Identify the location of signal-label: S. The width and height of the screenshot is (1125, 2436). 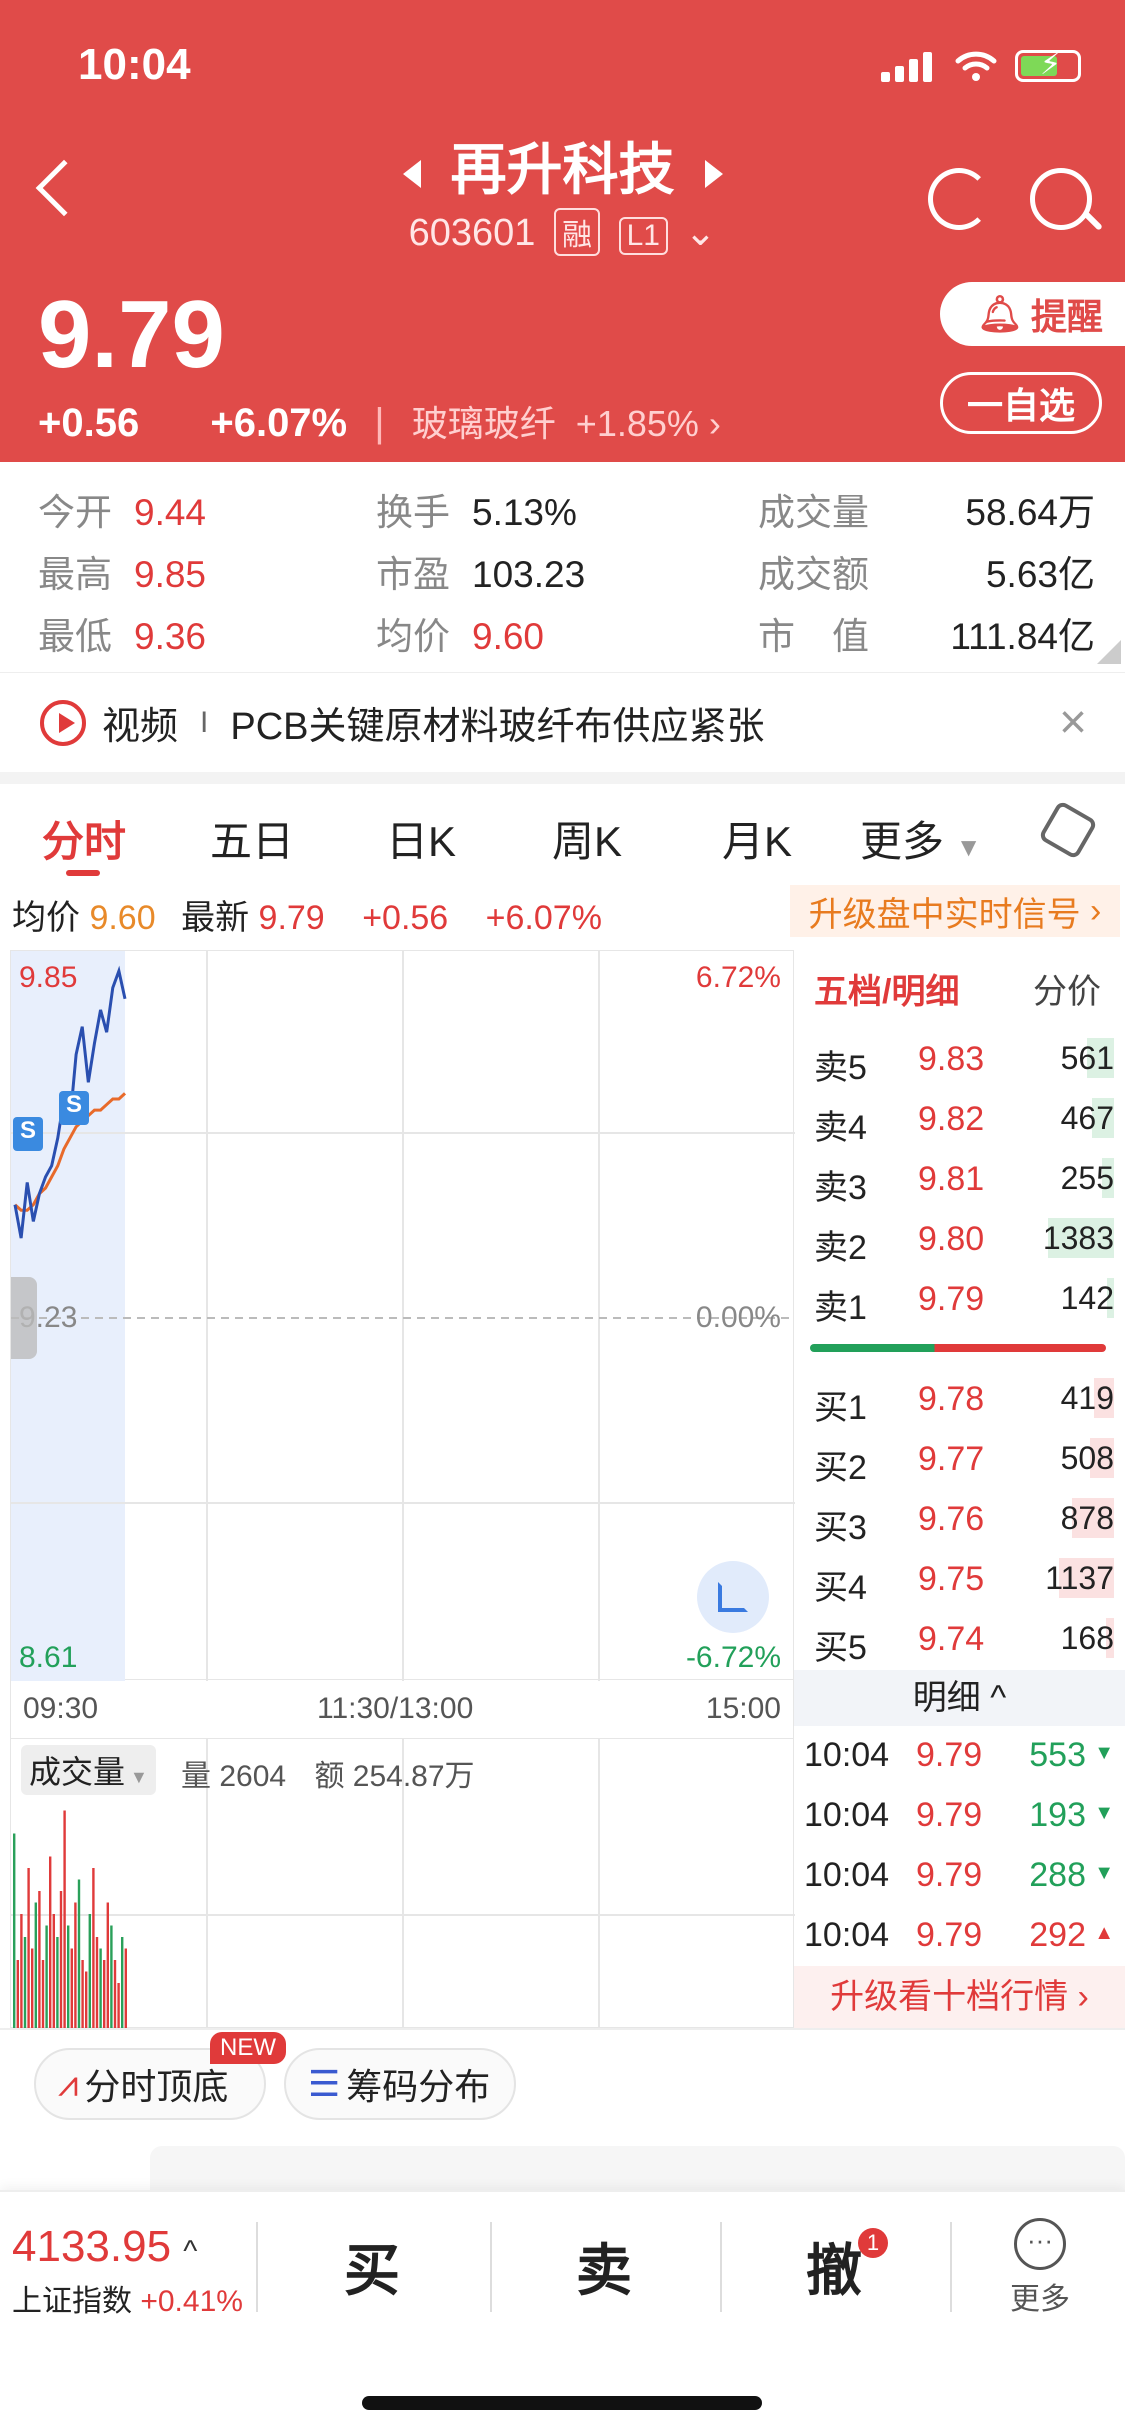
(73, 1104).